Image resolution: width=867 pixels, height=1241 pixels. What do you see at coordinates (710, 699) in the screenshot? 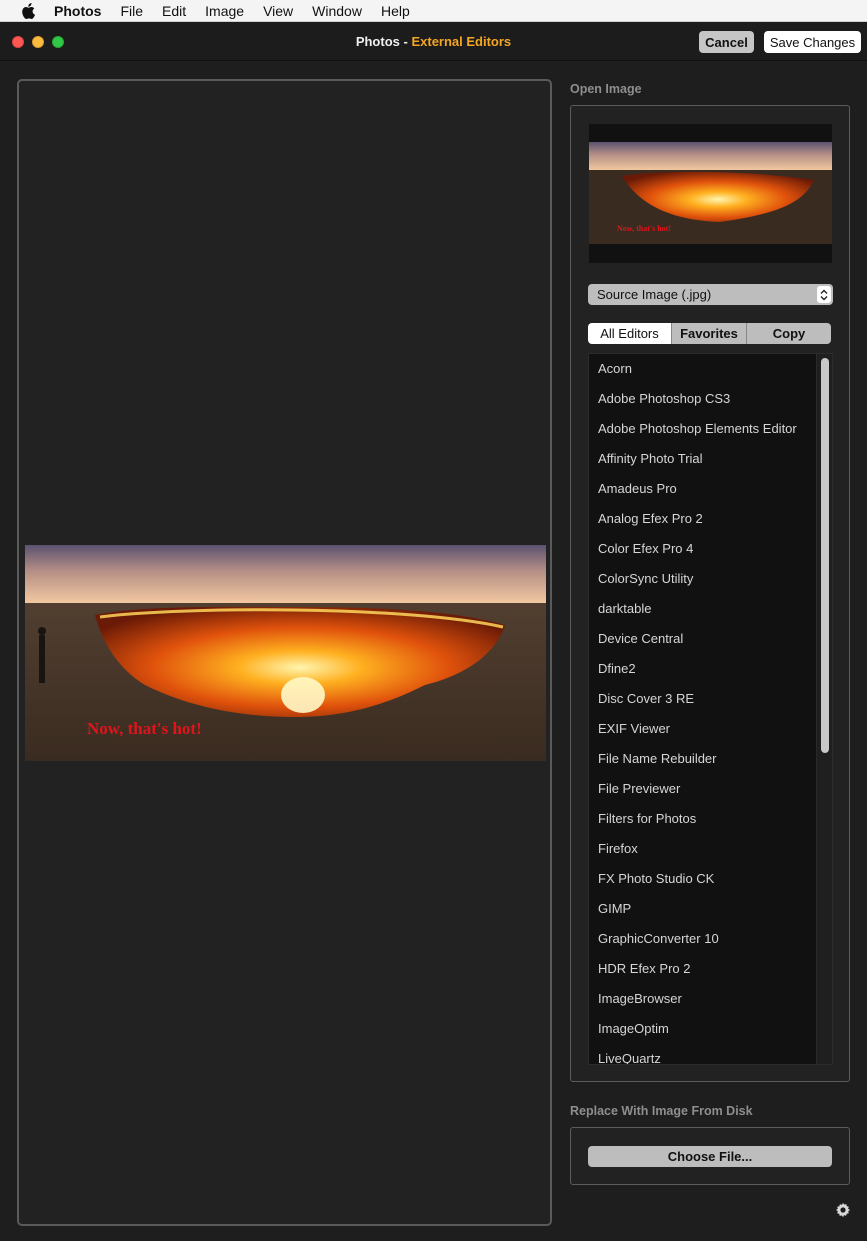
I see `list-item: Disc Cover 3 RE` at bounding box center [710, 699].